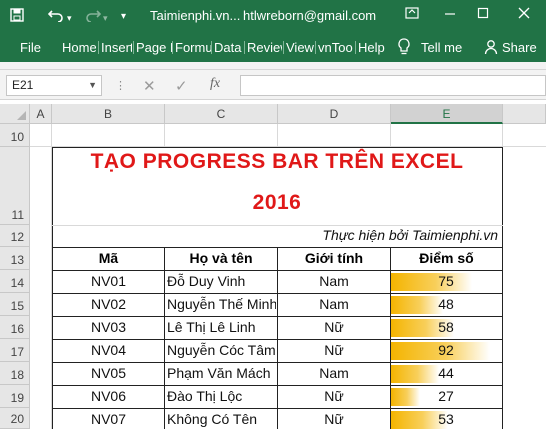 The height and width of the screenshot is (429, 546). What do you see at coordinates (334, 114) in the screenshot?
I see `column-header-d: D` at bounding box center [334, 114].